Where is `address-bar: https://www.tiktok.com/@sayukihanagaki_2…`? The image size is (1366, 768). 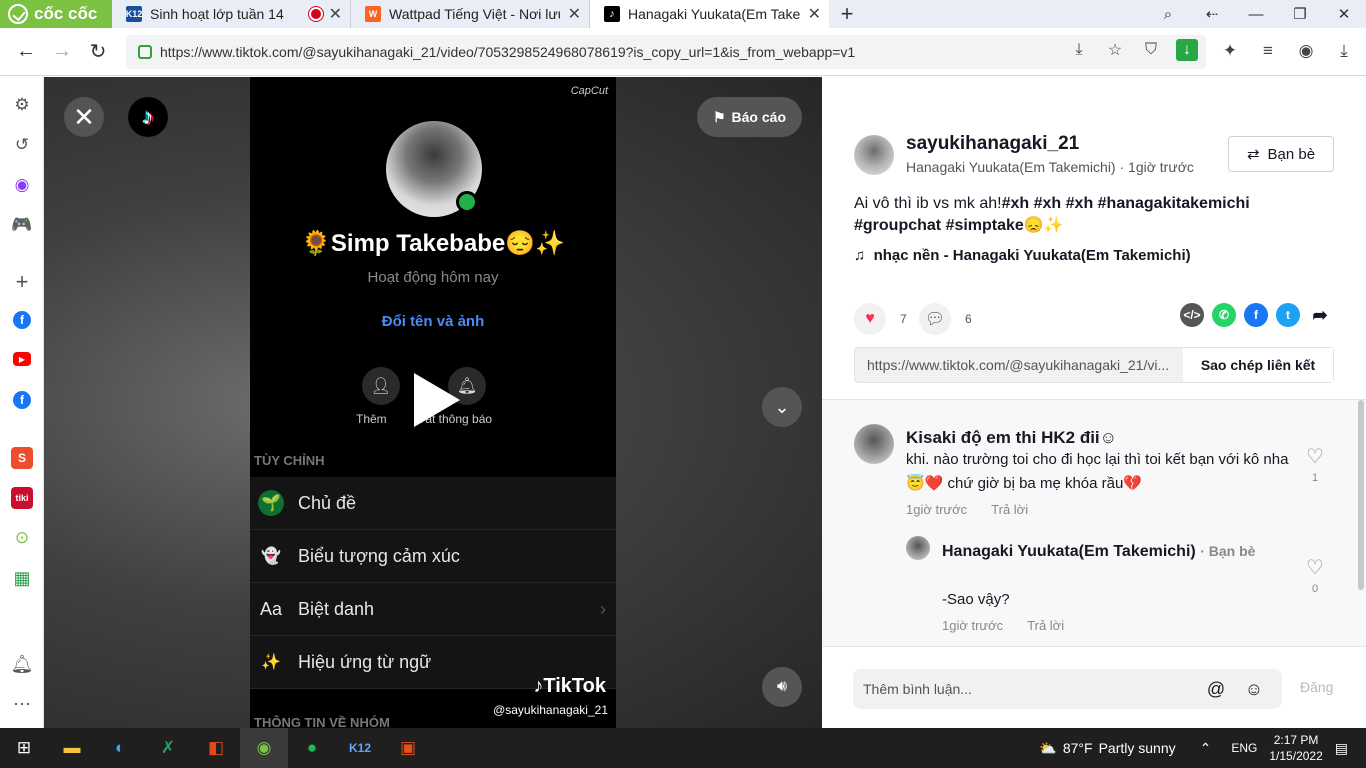 address-bar: https://www.tiktok.com/@sayukihanagaki_2… is located at coordinates (666, 52).